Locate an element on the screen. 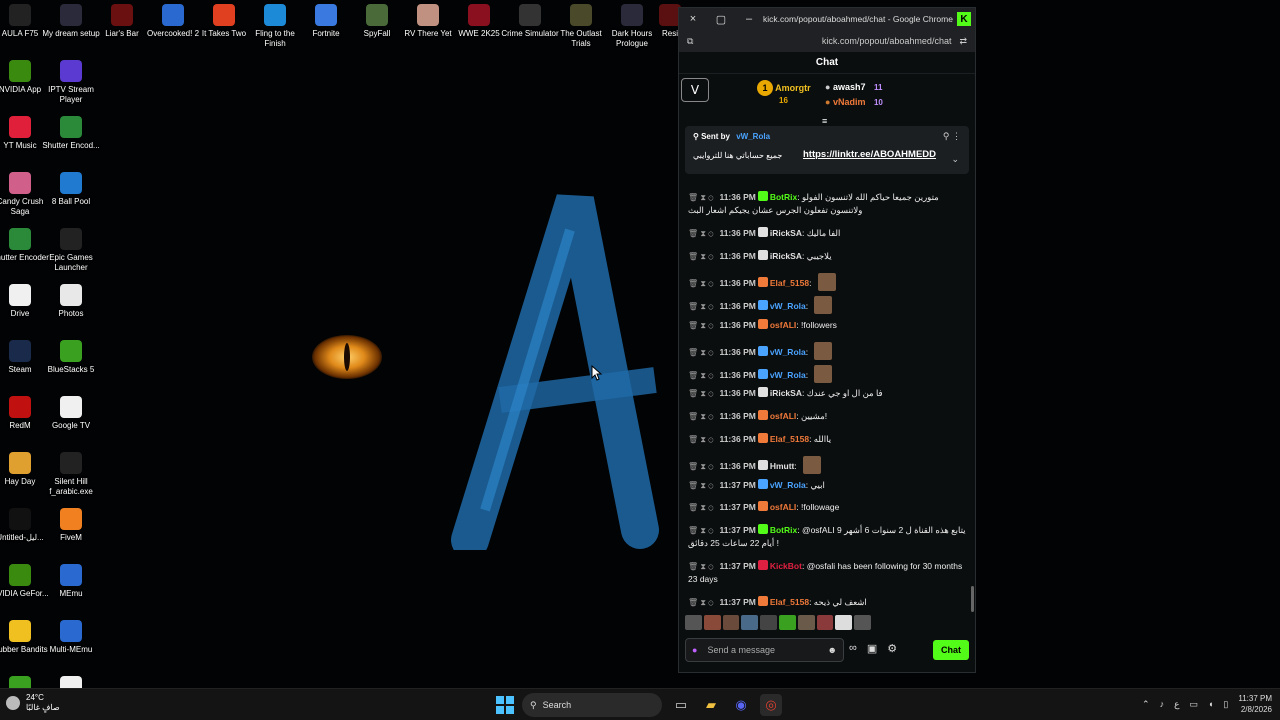  desktop-icon: My dream setup is located at coordinates (71, 21).